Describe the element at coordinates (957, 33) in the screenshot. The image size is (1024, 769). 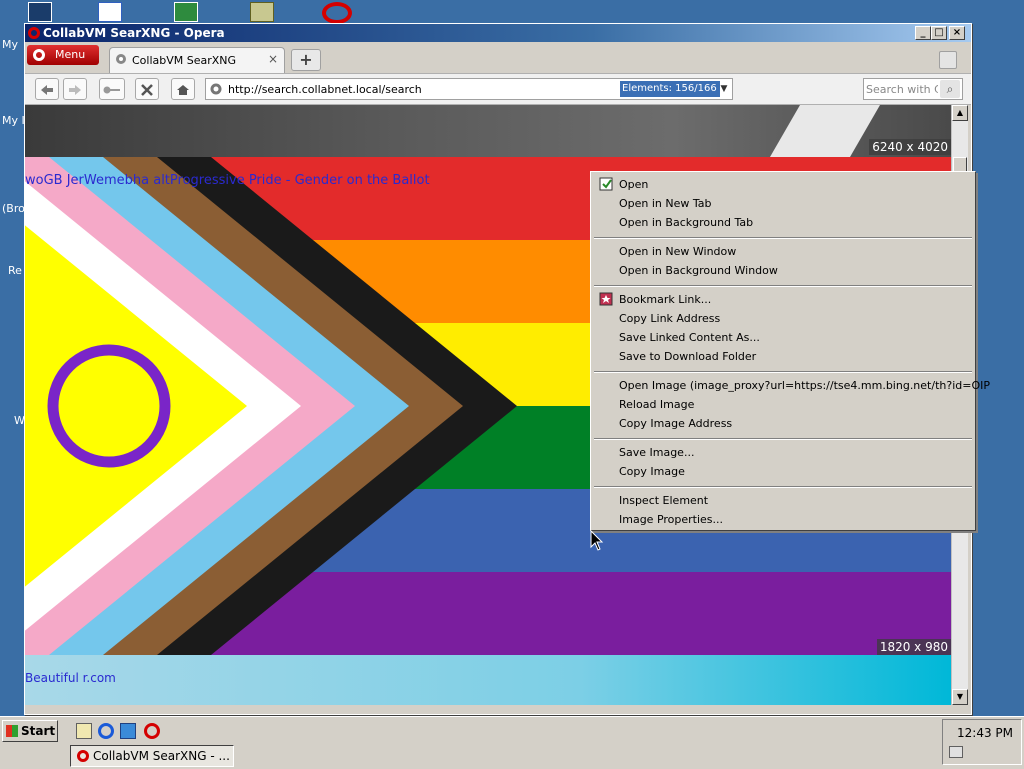
I see `close-button: ×` at that location.